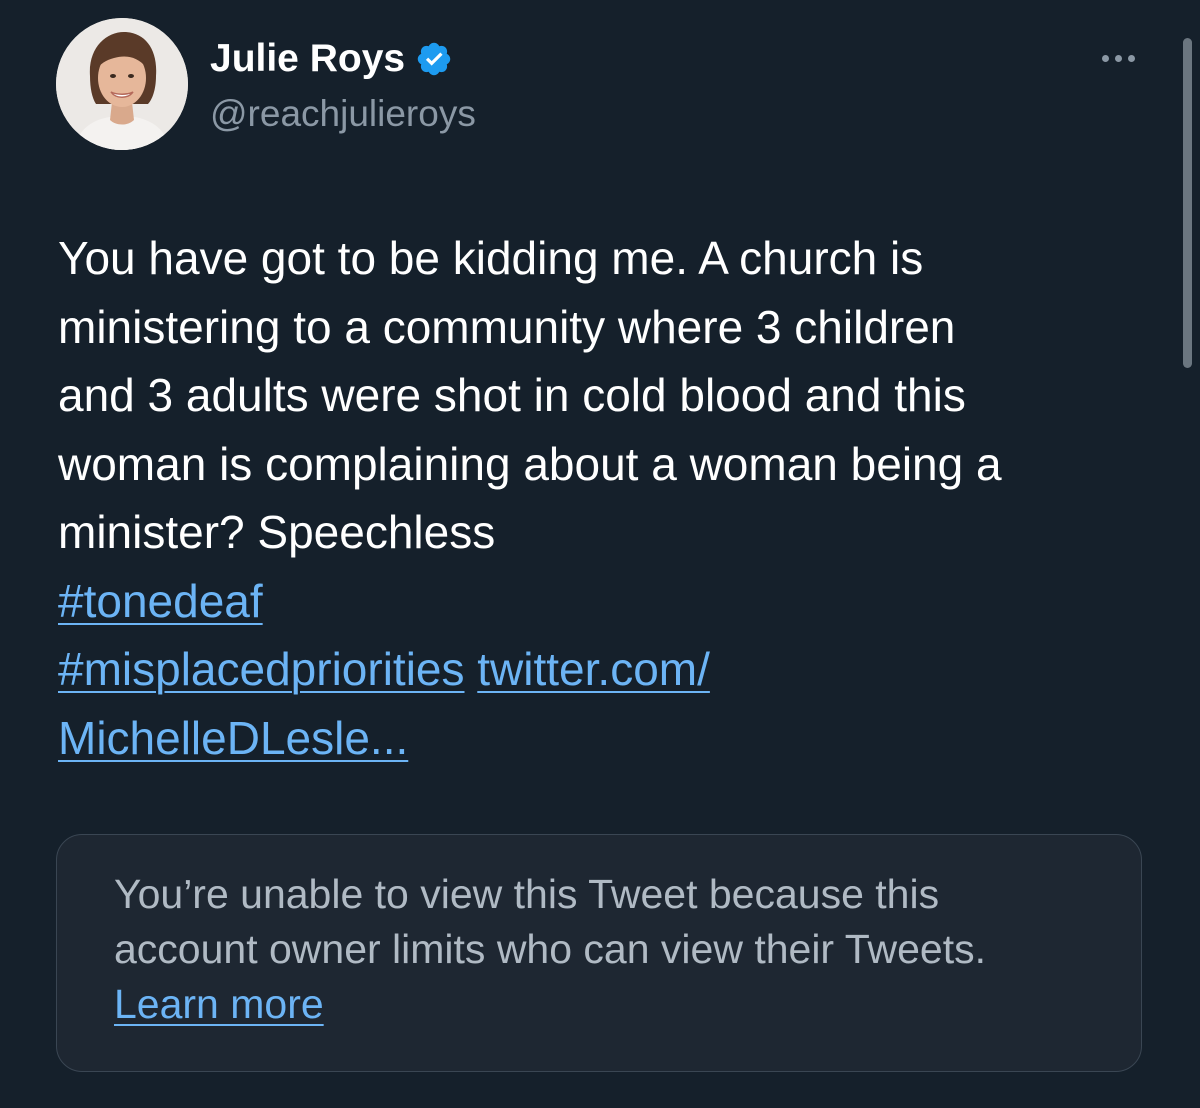 The height and width of the screenshot is (1108, 1200). What do you see at coordinates (1105, 58) in the screenshot?
I see `more-horizontal-icon` at bounding box center [1105, 58].